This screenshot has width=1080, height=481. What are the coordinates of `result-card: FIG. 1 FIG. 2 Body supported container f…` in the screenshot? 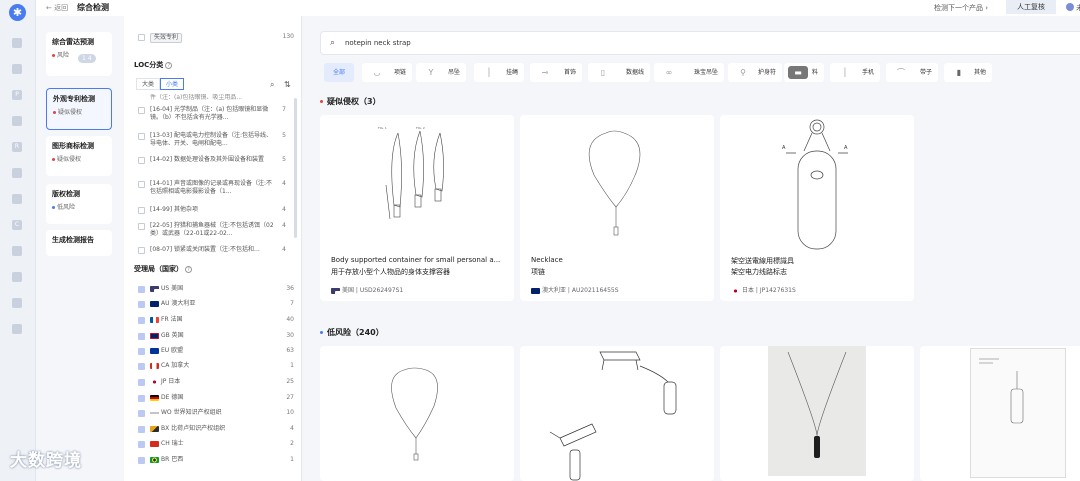 It's located at (417, 208).